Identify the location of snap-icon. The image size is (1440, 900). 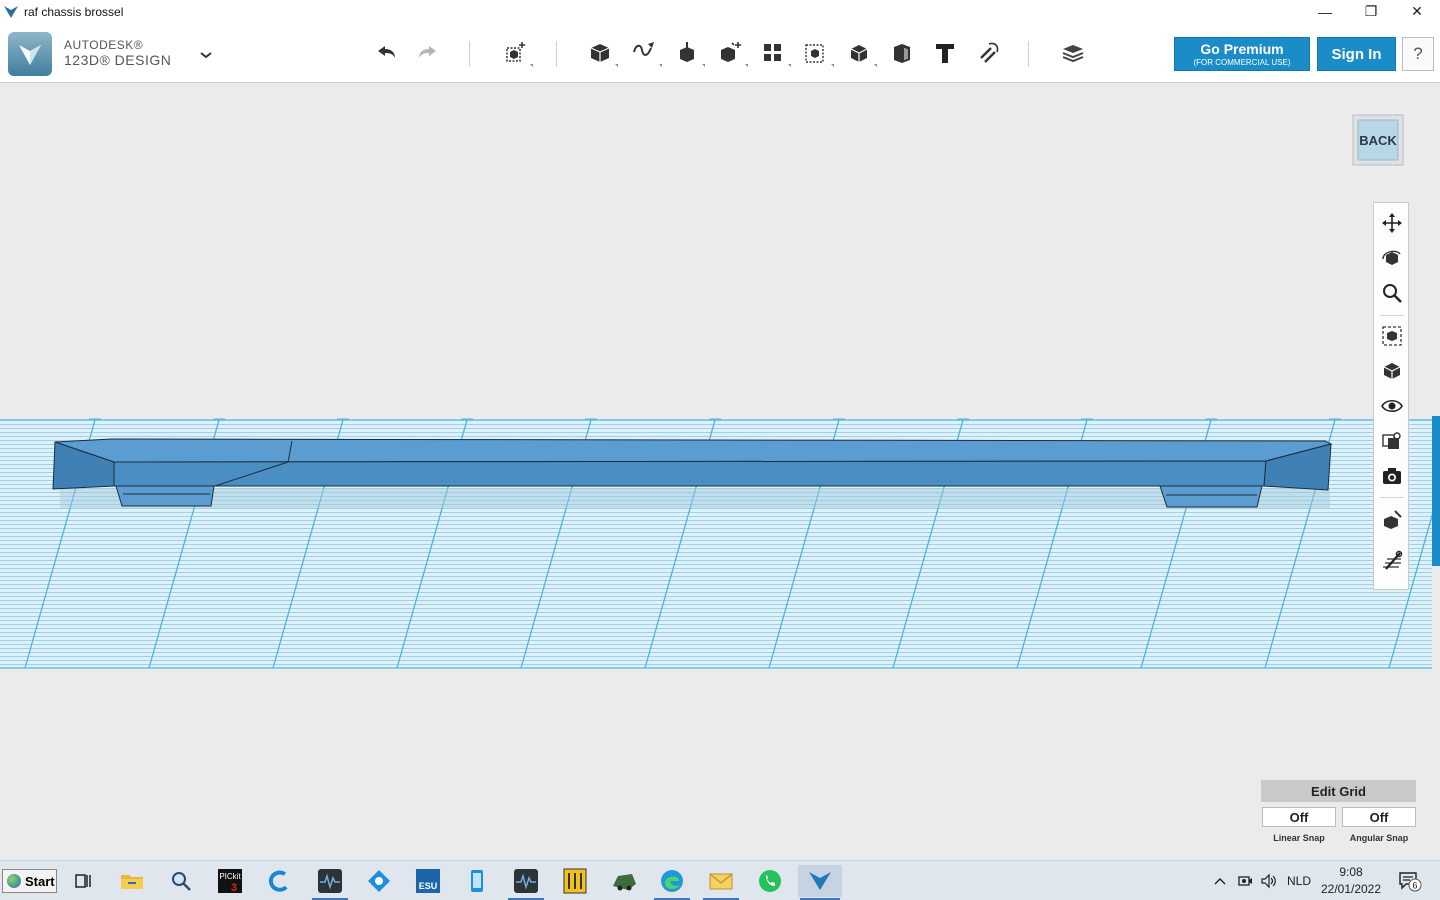
(988, 53).